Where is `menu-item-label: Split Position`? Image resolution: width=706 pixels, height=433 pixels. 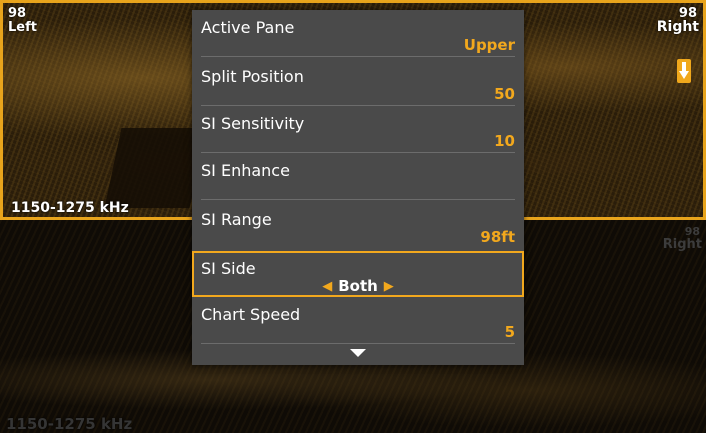 menu-item-label: Split Position is located at coordinates (252, 76).